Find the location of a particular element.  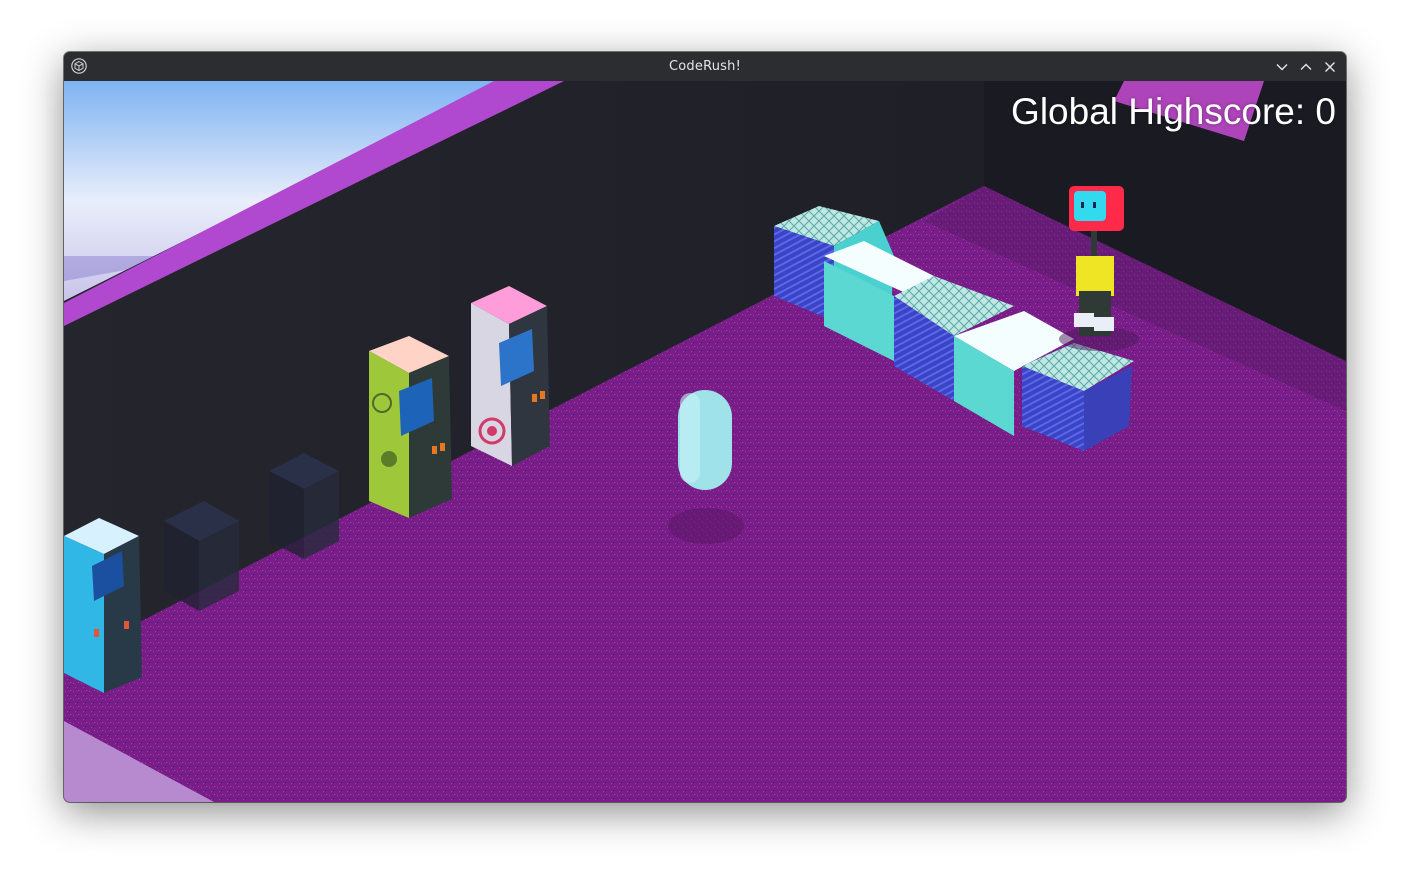

close-button is located at coordinates (1330, 67).